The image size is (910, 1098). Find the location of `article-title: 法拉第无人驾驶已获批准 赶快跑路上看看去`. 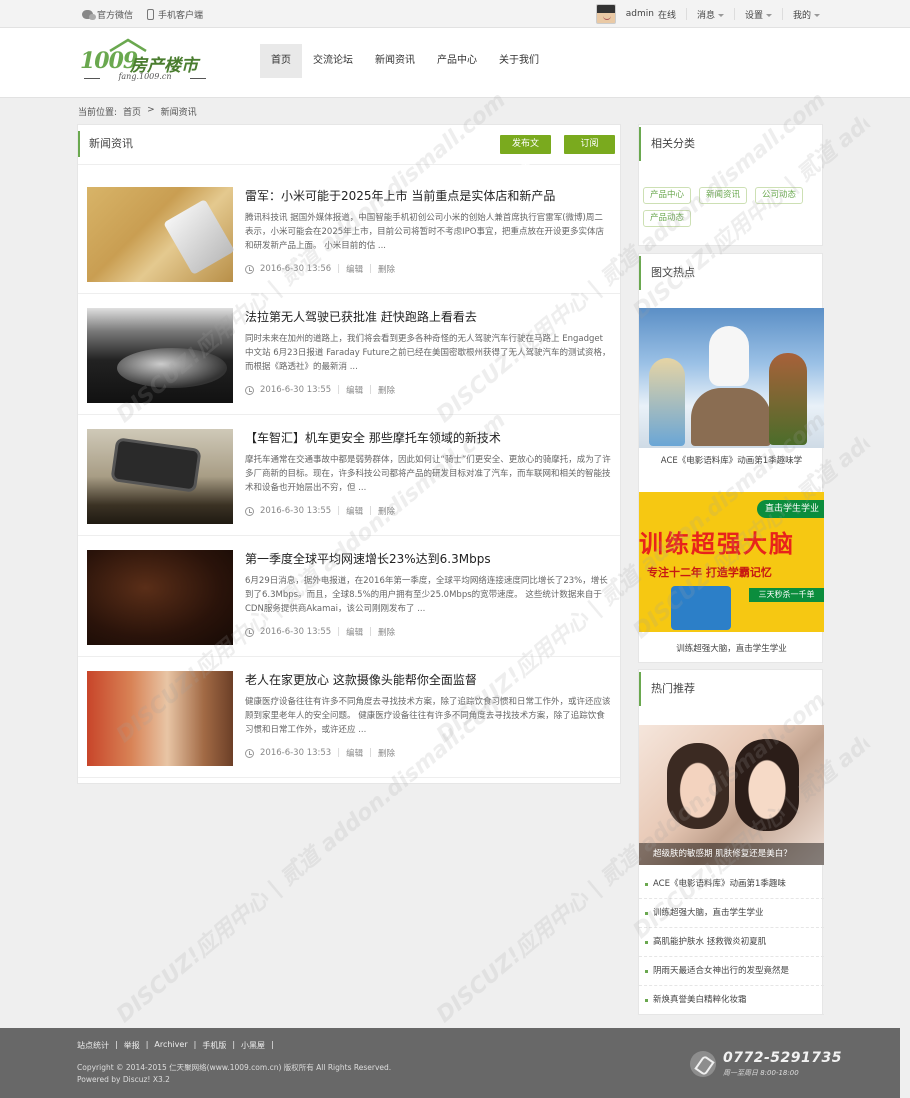

article-title: 法拉第无人驾驶已获批准 赶快跑路上看看去 is located at coordinates (361, 316).